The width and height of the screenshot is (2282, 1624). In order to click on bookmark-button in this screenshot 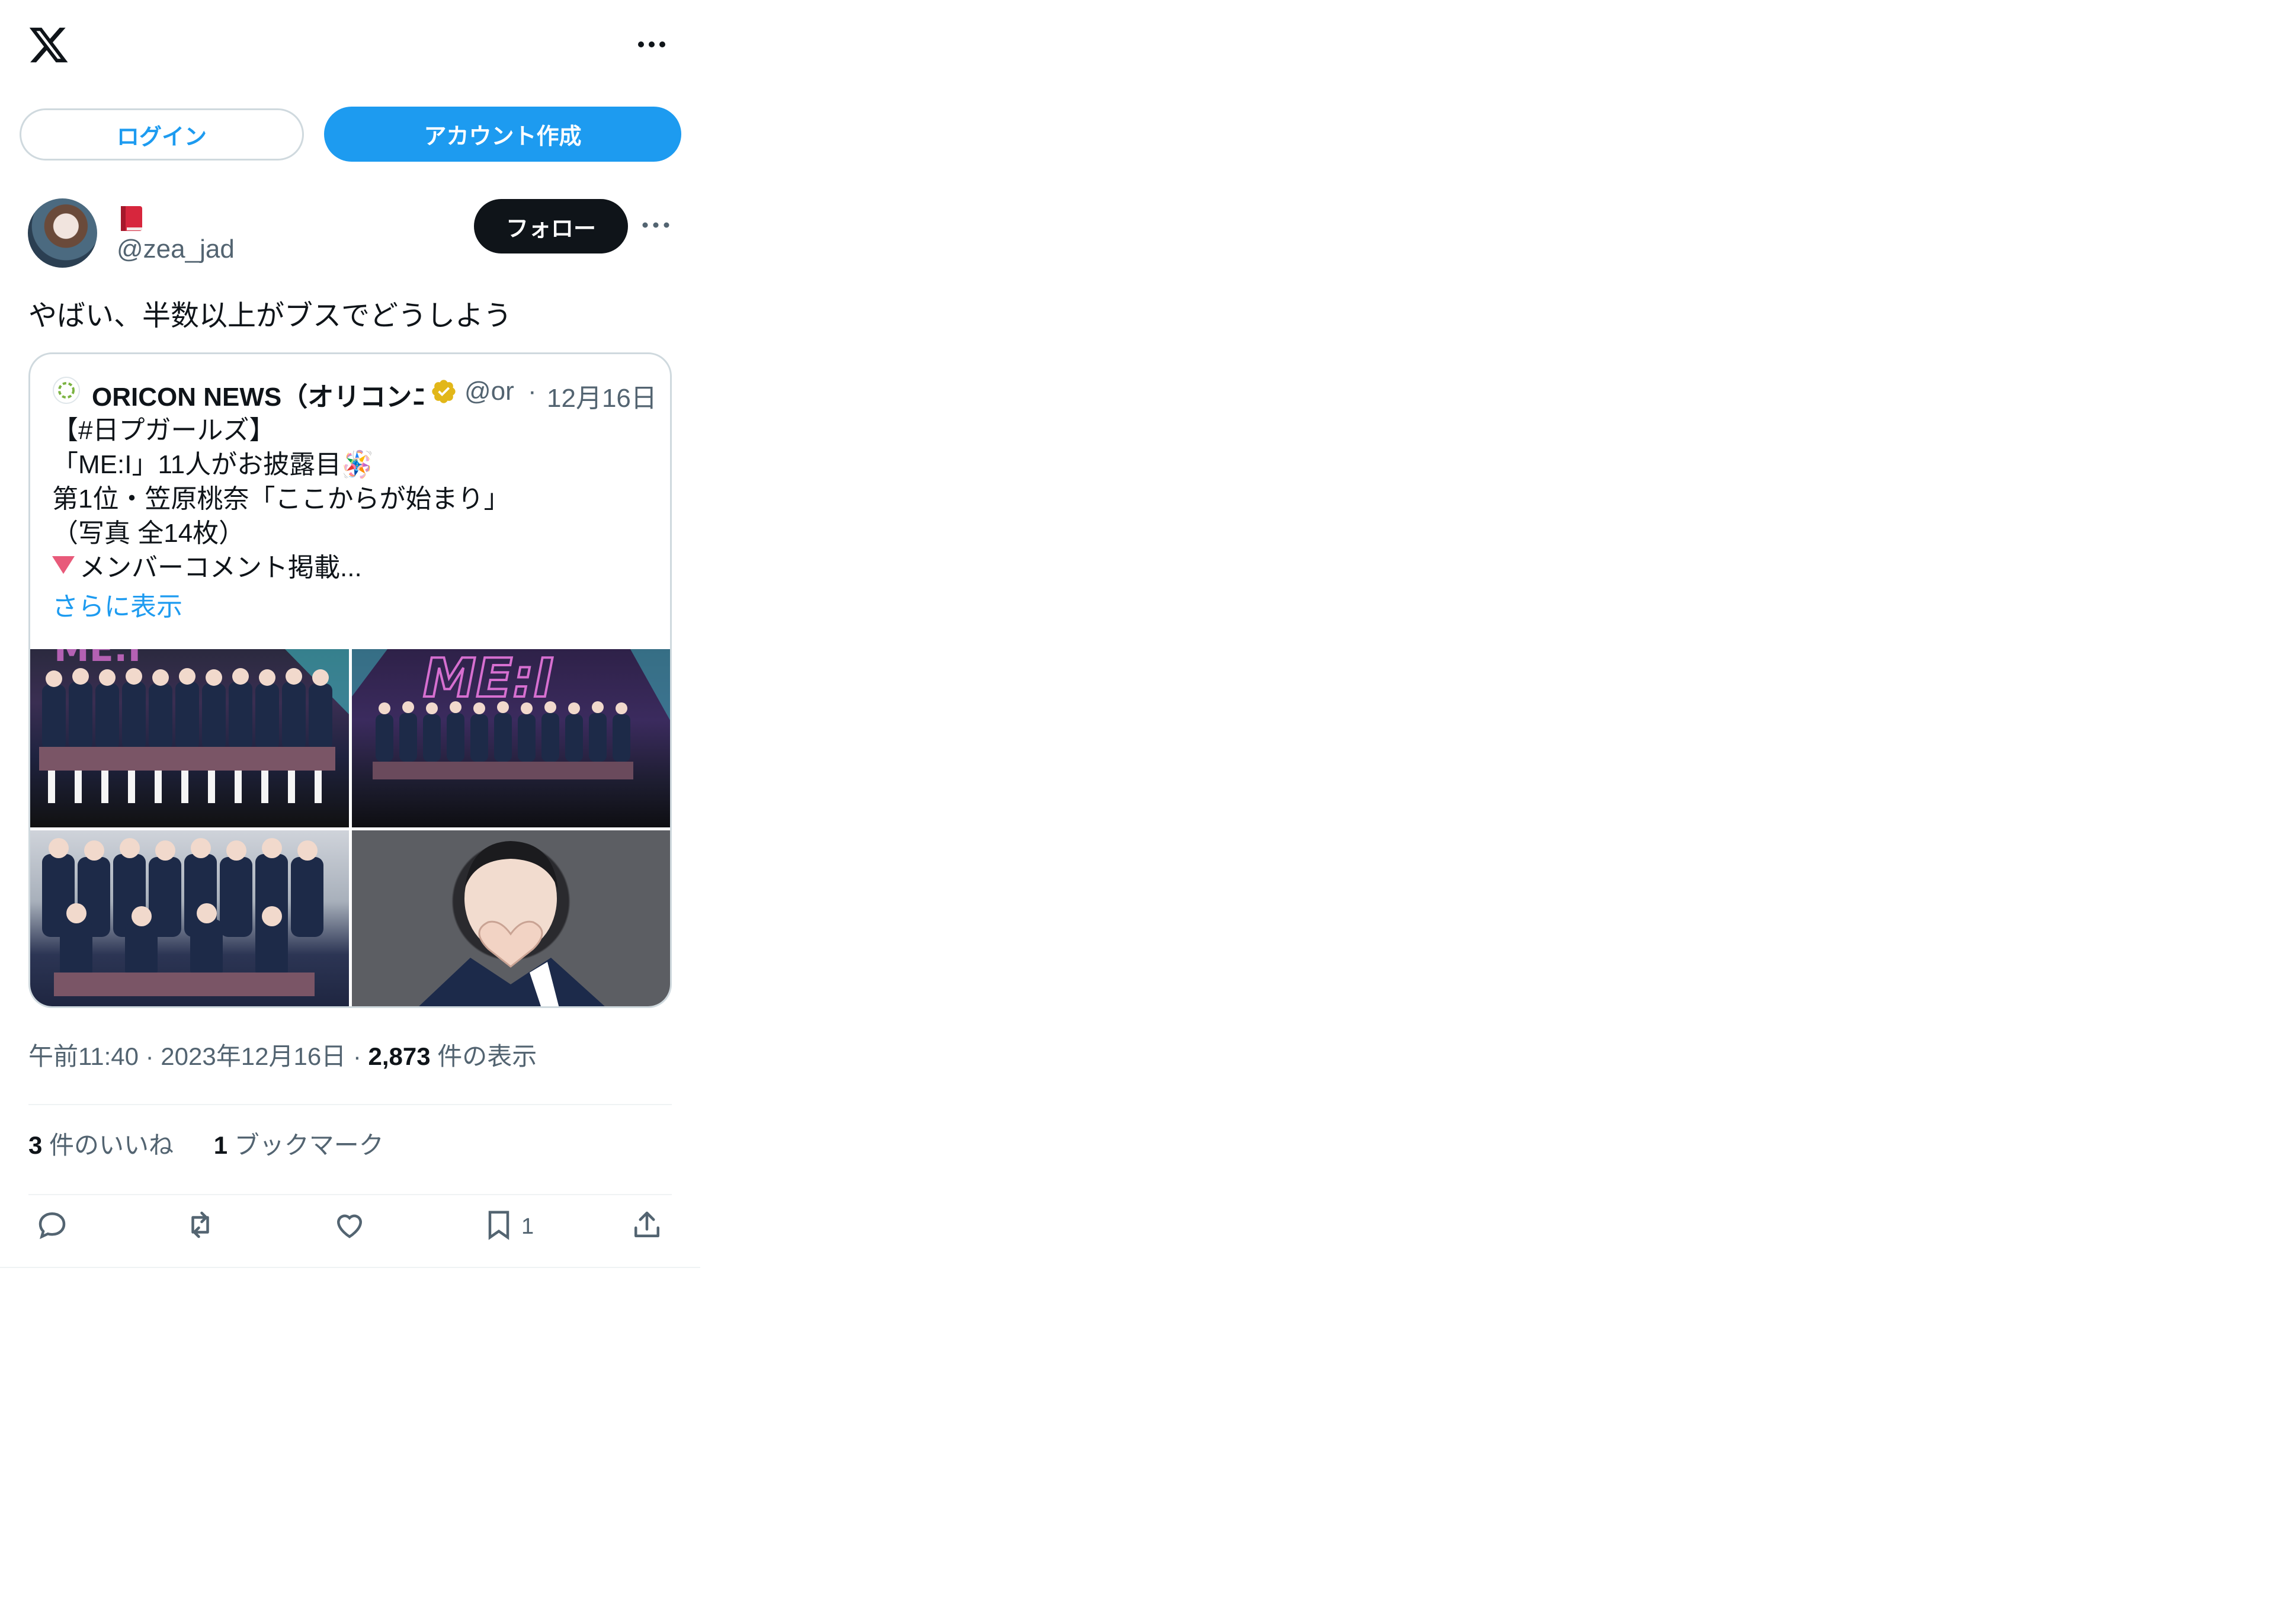, I will do `click(502, 1228)`.